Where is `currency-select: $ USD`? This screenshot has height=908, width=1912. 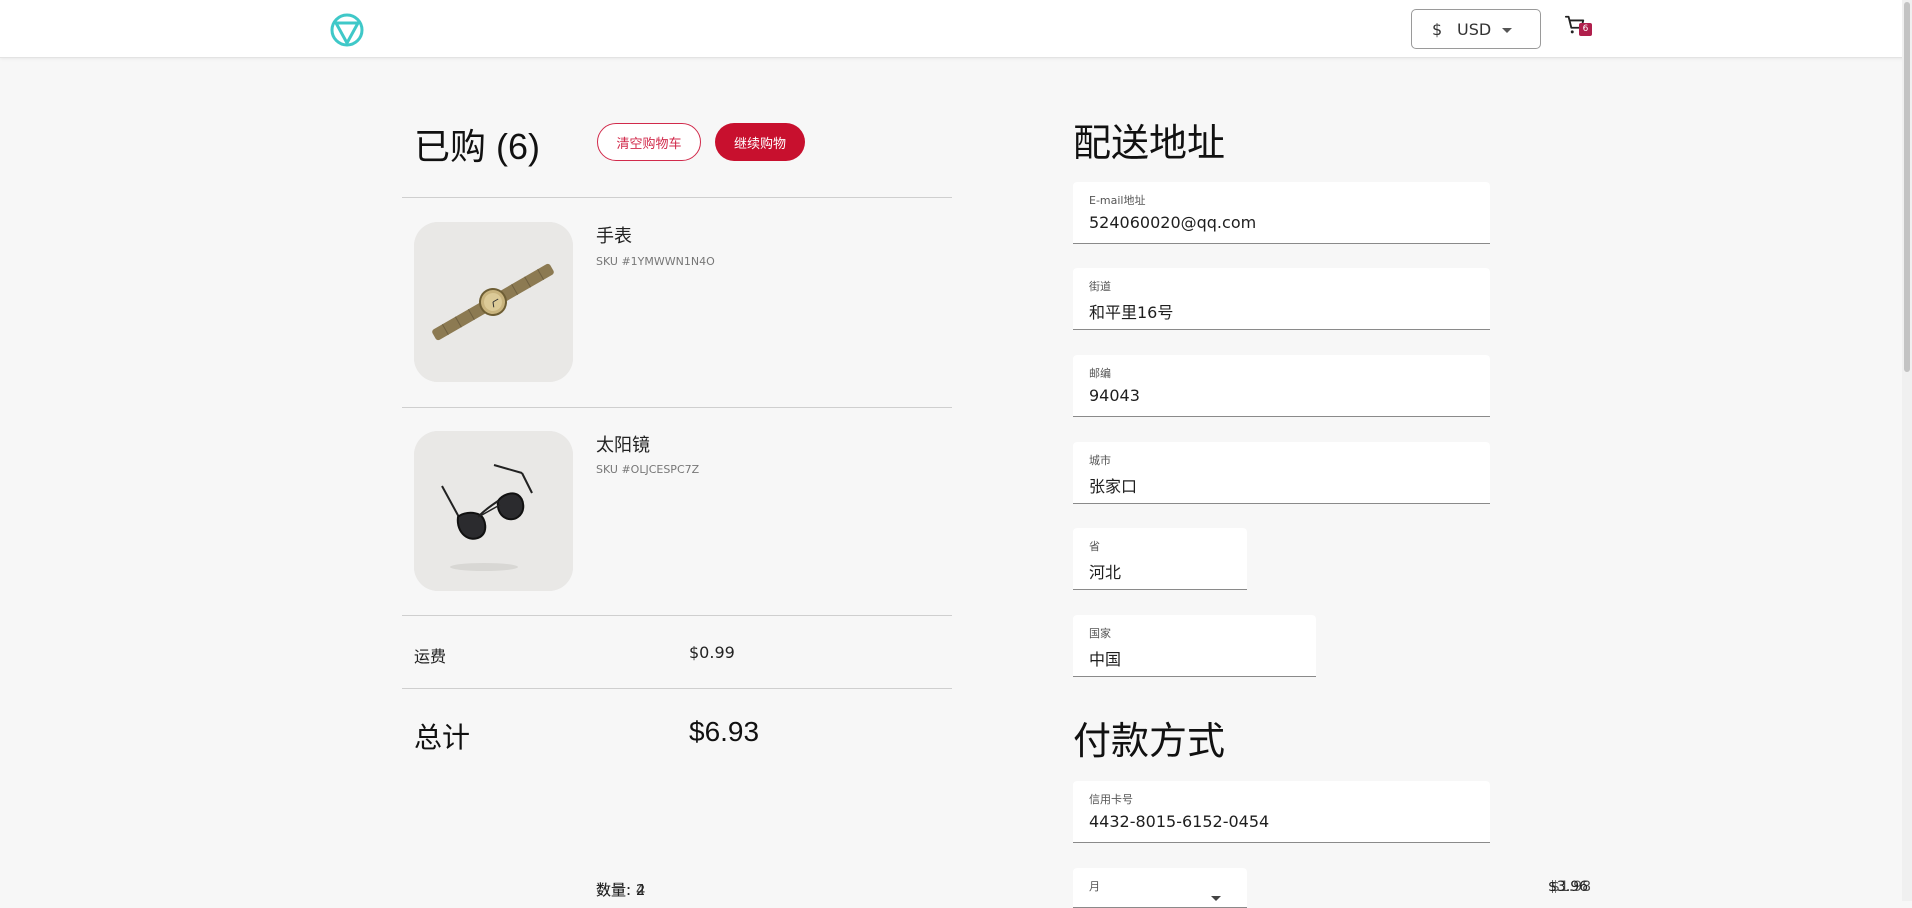
currency-select: $ USD is located at coordinates (1476, 29).